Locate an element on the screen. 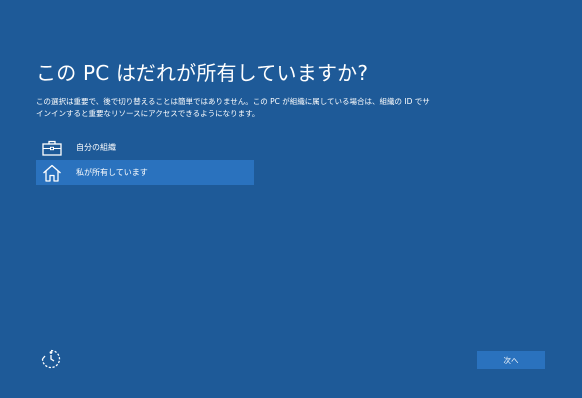 The height and width of the screenshot is (398, 582). next-button: 次へ is located at coordinates (511, 360).